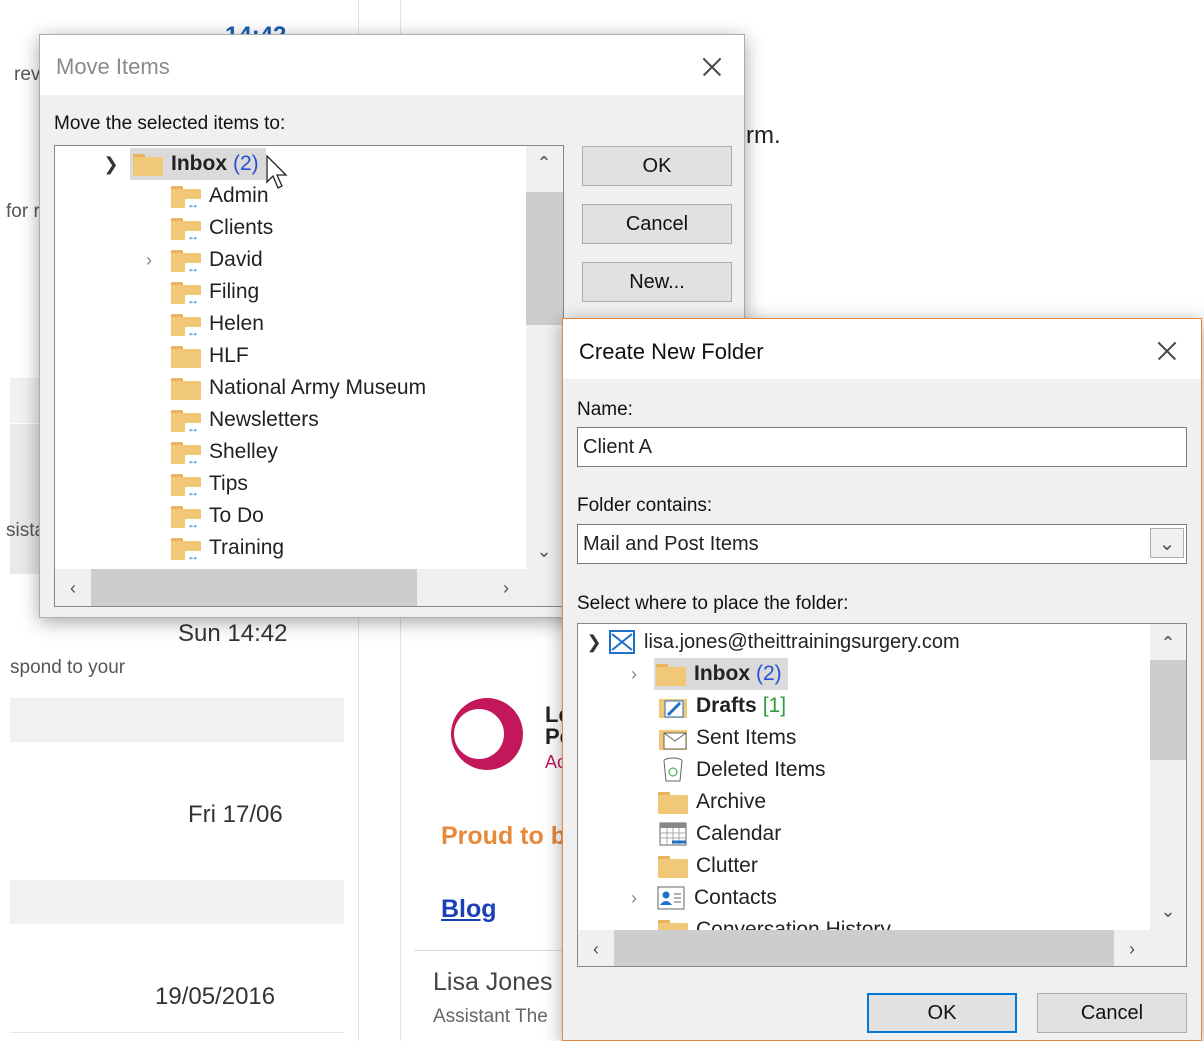  I want to click on tree-item-label: Sent Items, so click(746, 737).